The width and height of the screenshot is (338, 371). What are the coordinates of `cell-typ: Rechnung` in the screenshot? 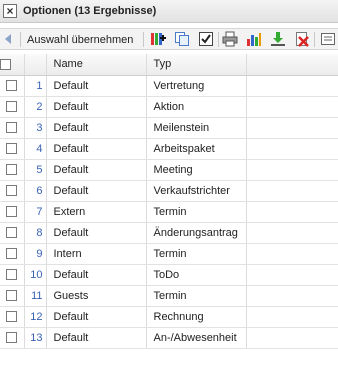 It's located at (196, 317).